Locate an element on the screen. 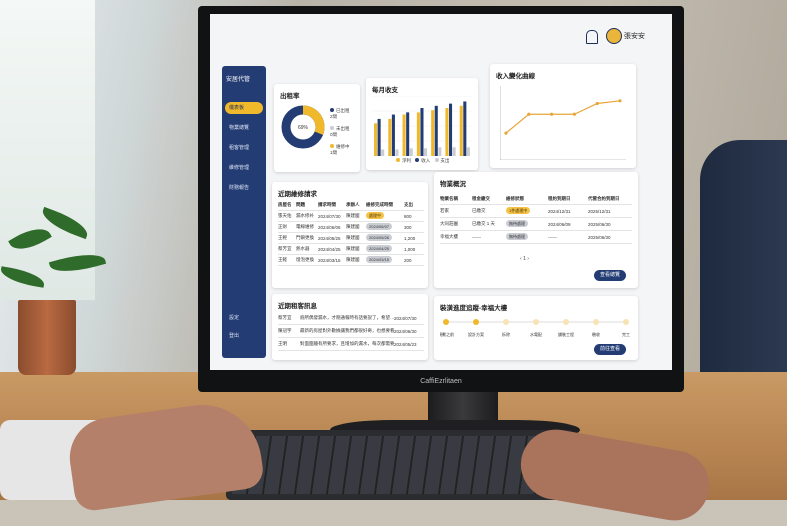  sidebar-item-finance: 財務報告 is located at coordinates (244, 188).